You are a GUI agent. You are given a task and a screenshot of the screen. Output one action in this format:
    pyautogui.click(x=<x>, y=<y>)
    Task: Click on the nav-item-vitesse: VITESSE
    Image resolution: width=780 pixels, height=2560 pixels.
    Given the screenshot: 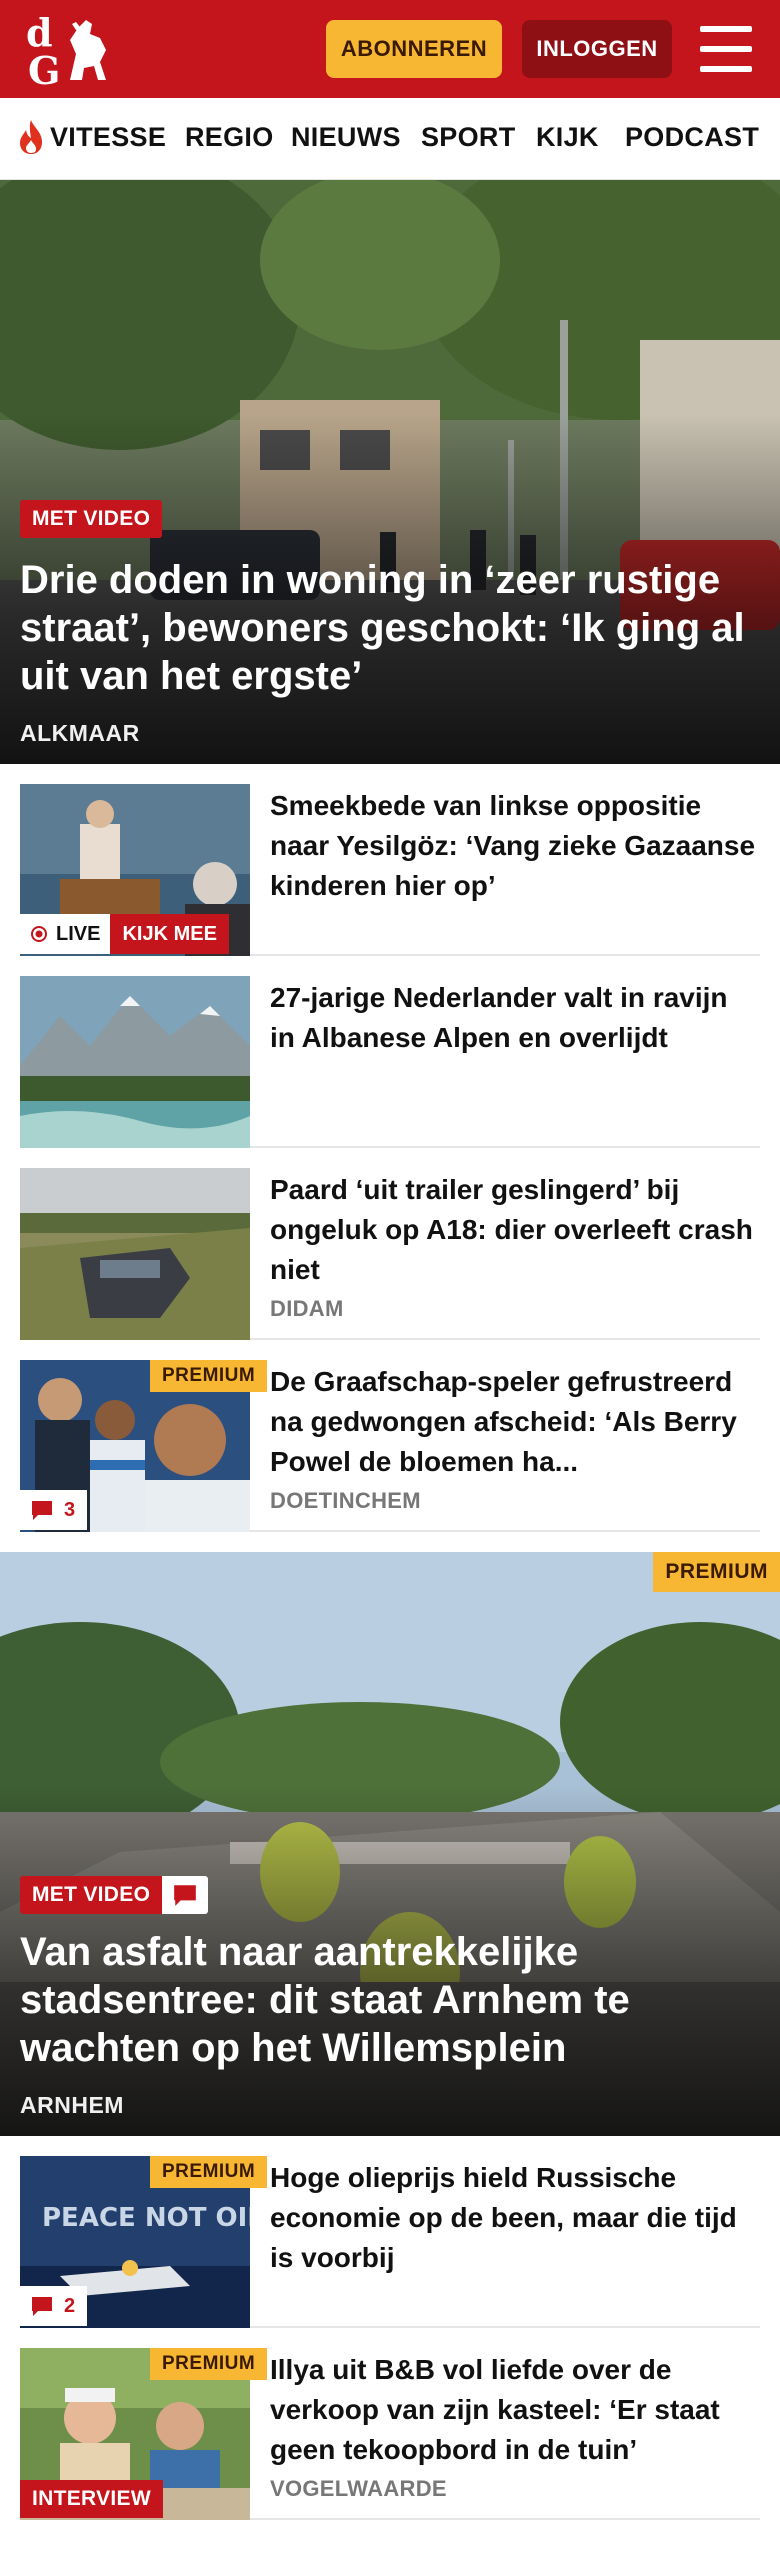 What is the action you would take?
    pyautogui.click(x=108, y=137)
    